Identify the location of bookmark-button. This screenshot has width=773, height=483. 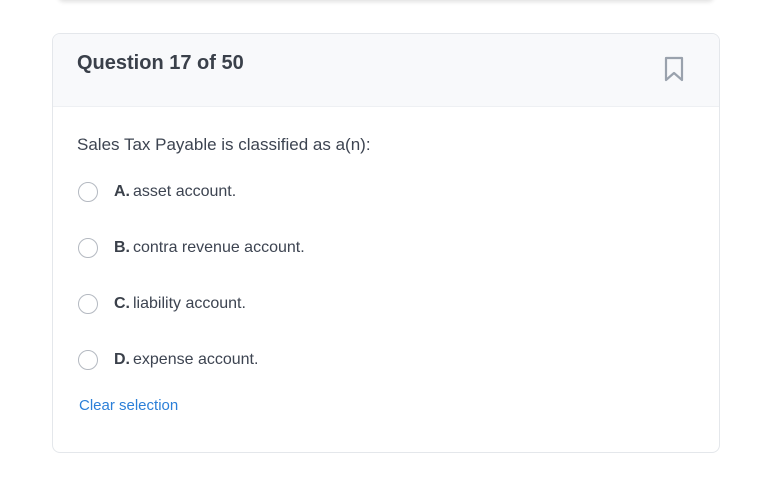
(674, 69).